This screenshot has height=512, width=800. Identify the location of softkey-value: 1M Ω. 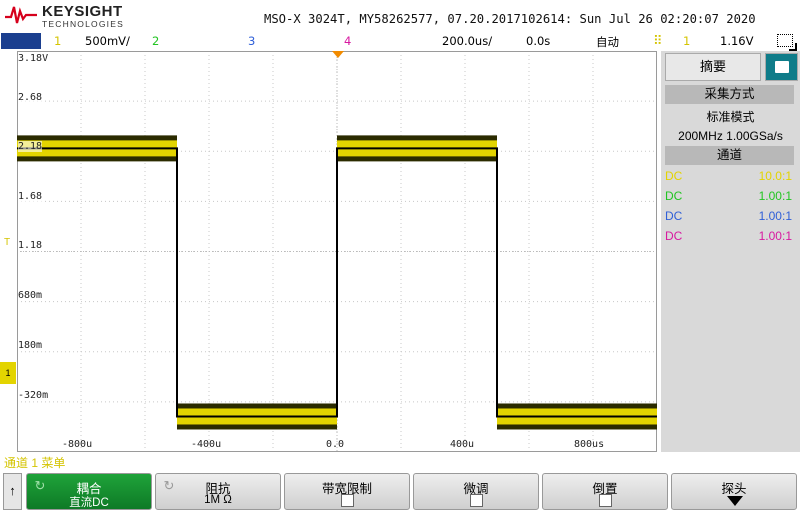
(218, 500).